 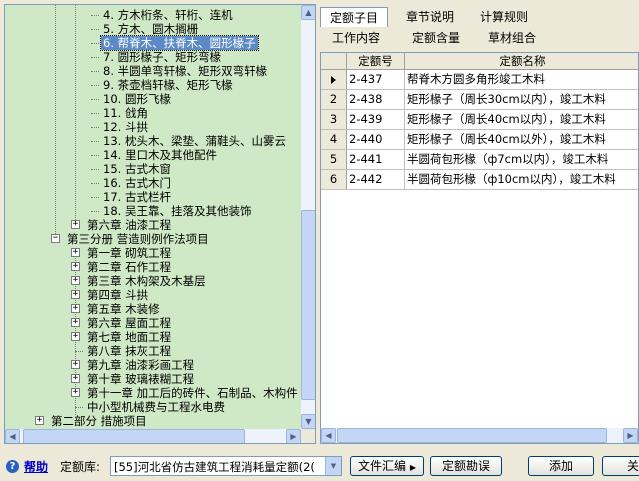 What do you see at coordinates (153, 197) in the screenshot?
I see `tree-node: 17. 古式栏杆` at bounding box center [153, 197].